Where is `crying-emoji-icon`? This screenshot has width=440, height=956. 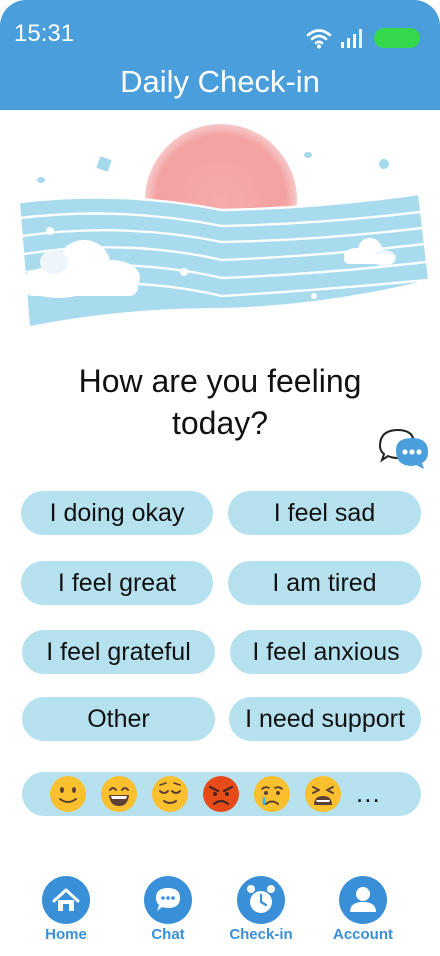 crying-emoji-icon is located at coordinates (272, 794).